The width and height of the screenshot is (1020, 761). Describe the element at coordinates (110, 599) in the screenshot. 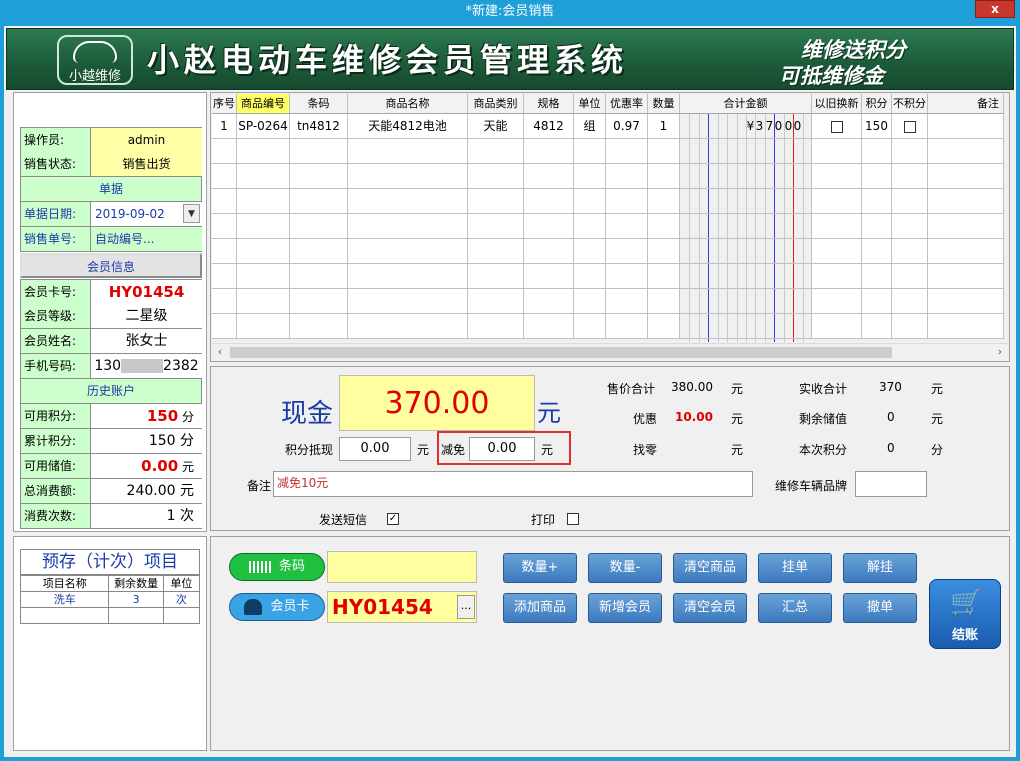

I see `table-row: 洗车 3 次` at that location.